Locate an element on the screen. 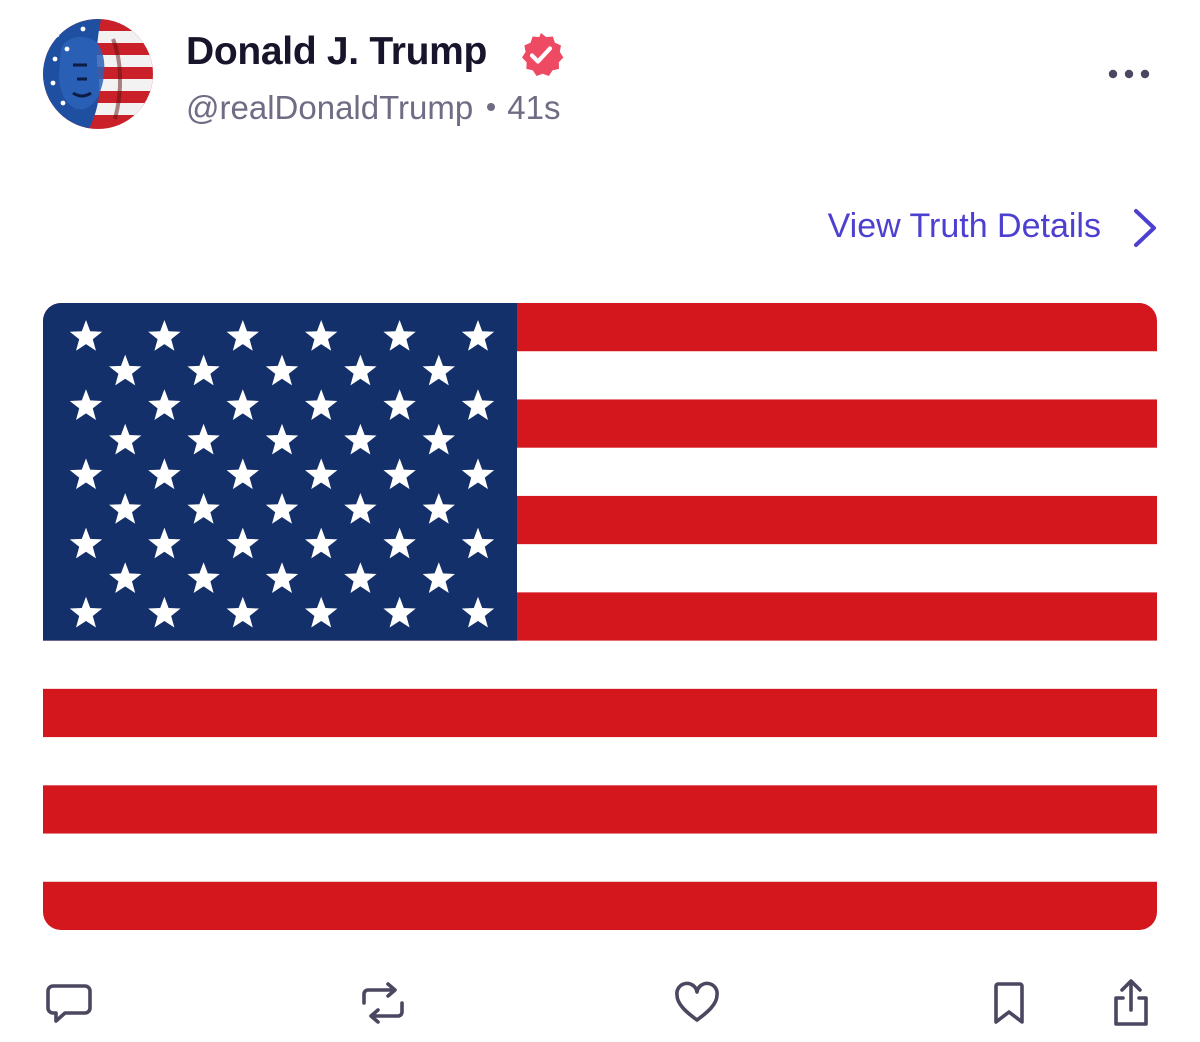 The image size is (1200, 1042). author-handle-line: @realDonaldTrump 41s is located at coordinates (373, 108).